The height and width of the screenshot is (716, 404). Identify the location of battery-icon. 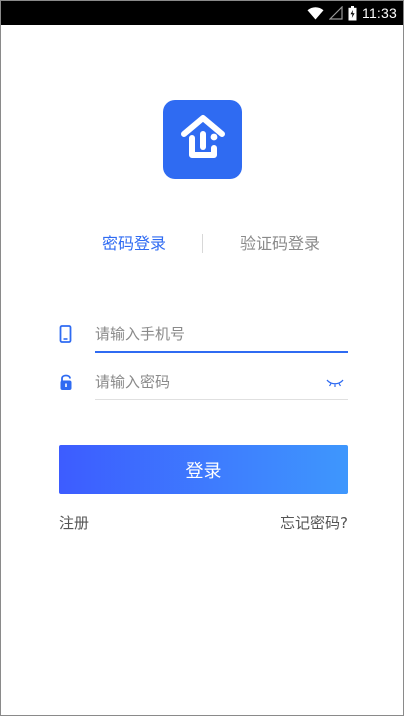
(352, 13).